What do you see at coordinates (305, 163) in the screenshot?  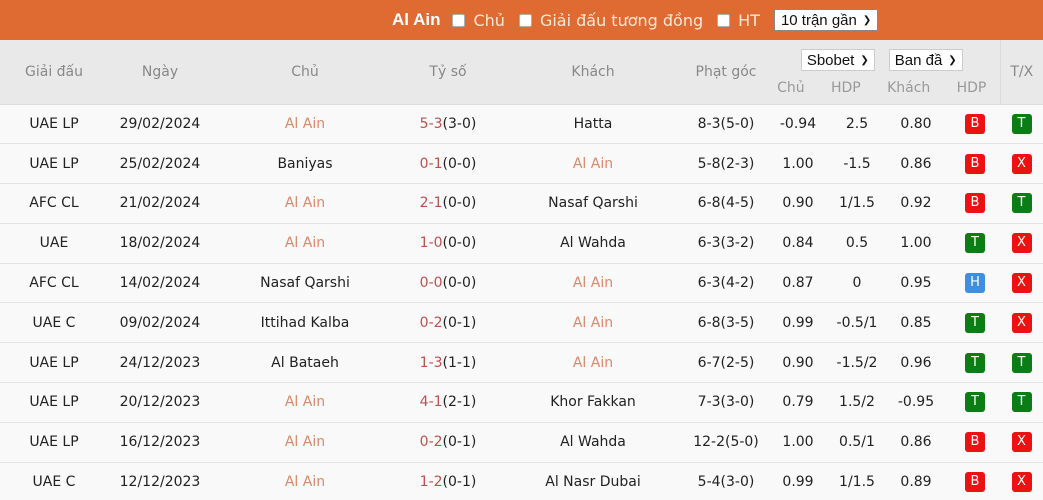 I see `home-team-cell: Baniyas` at bounding box center [305, 163].